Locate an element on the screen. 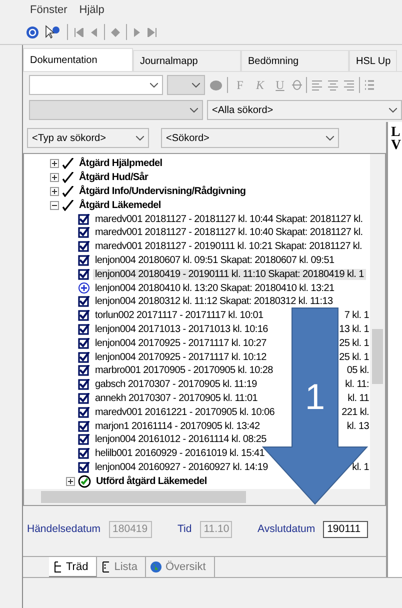  tree-item: lenjon004 20180607 kl. 09:51 Skapat: 20180607 kl. 09:51 is located at coordinates (214, 260).